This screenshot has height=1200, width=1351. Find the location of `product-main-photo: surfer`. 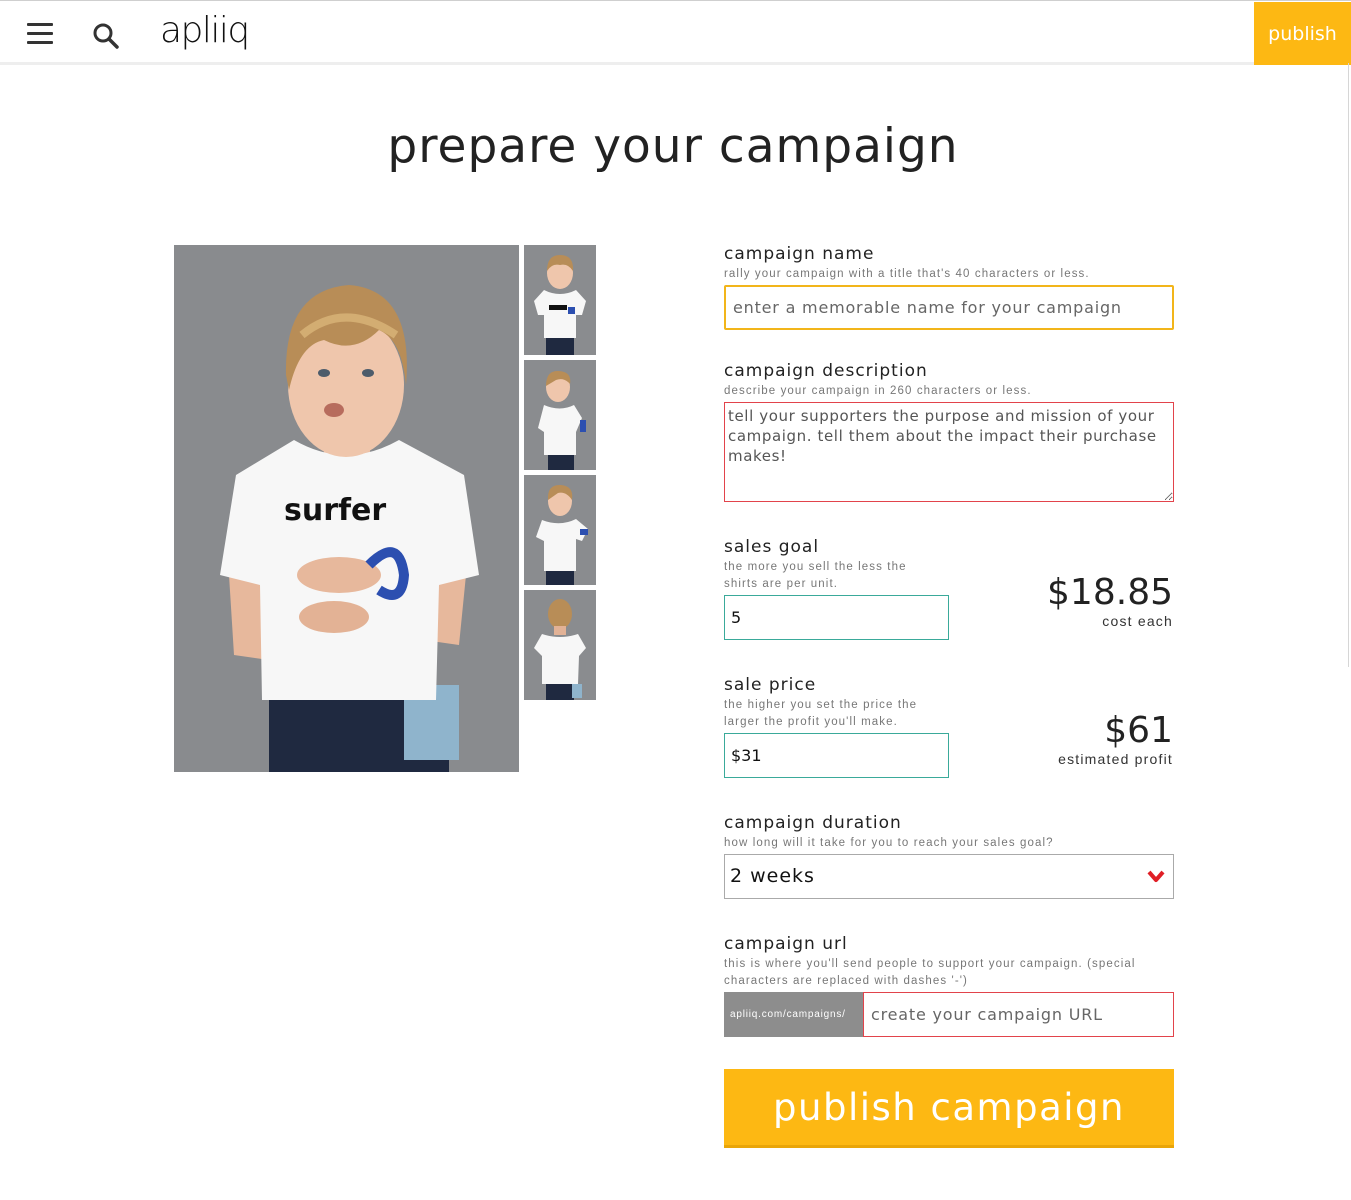

product-main-photo: surfer is located at coordinates (346, 508).